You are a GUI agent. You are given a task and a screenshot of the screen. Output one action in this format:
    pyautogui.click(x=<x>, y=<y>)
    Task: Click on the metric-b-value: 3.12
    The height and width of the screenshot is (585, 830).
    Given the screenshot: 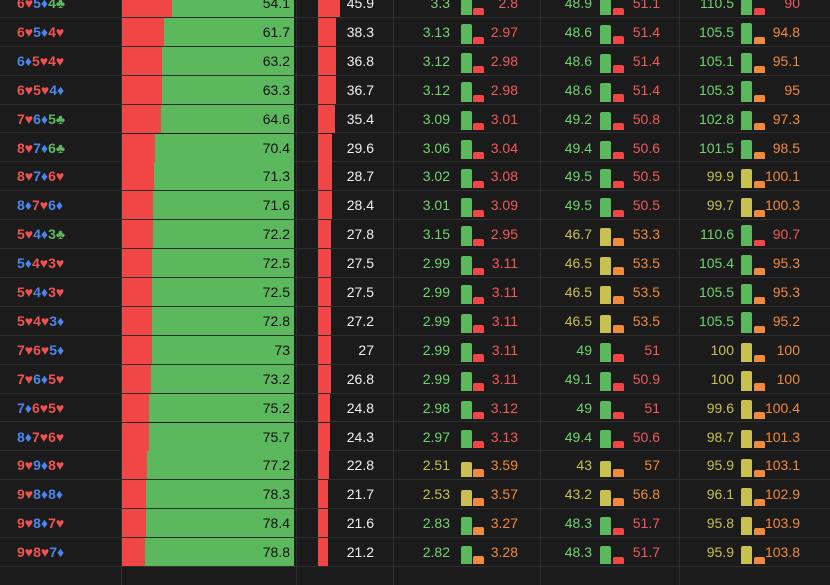 What is the action you would take?
    pyautogui.click(x=504, y=407)
    